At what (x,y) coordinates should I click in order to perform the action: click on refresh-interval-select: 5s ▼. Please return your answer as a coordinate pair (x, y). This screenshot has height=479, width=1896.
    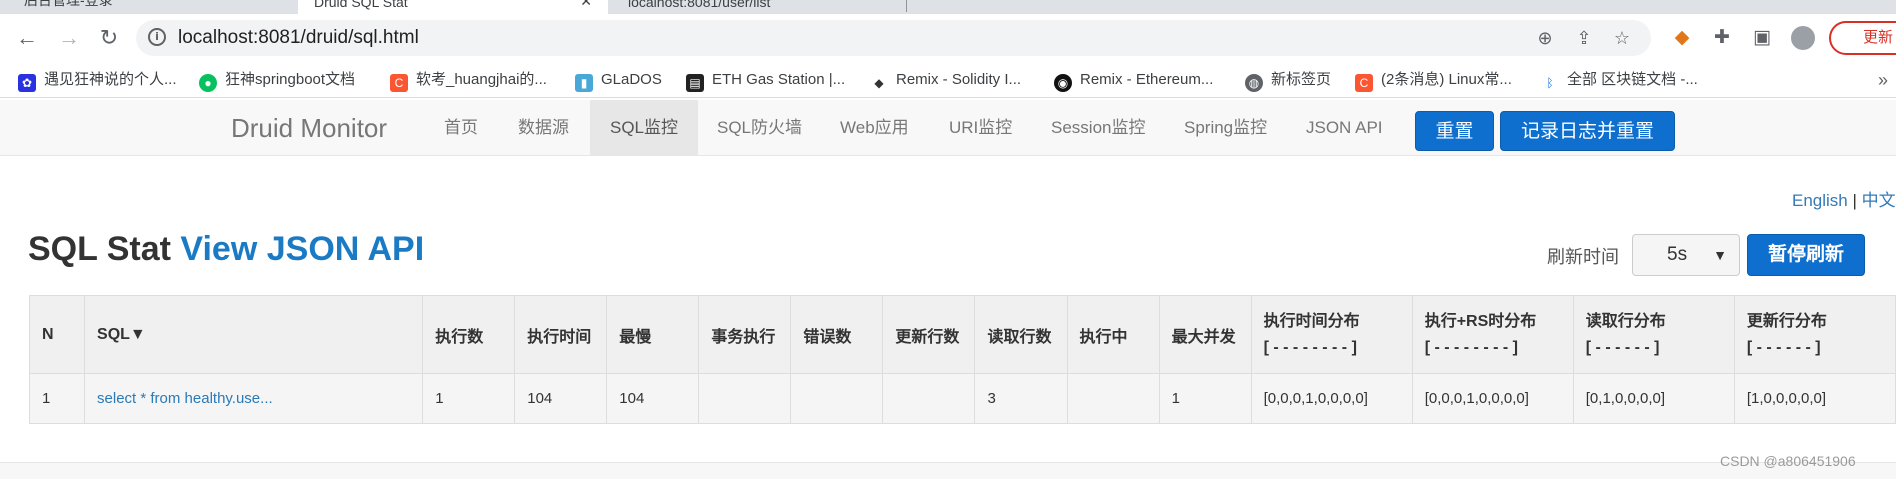
    Looking at the image, I should click on (1686, 255).